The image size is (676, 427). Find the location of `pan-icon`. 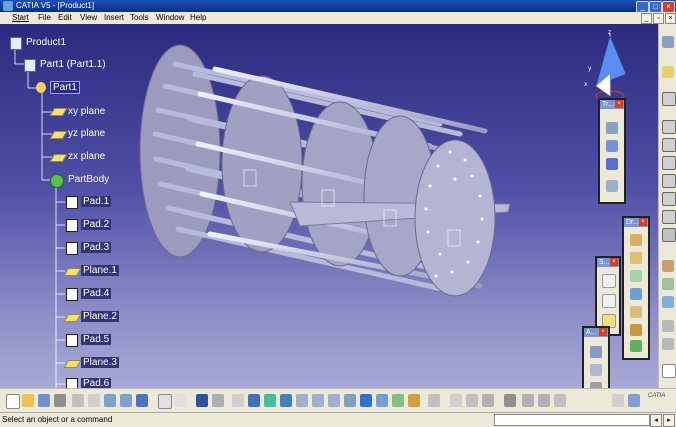

pan-icon is located at coordinates (286, 400).